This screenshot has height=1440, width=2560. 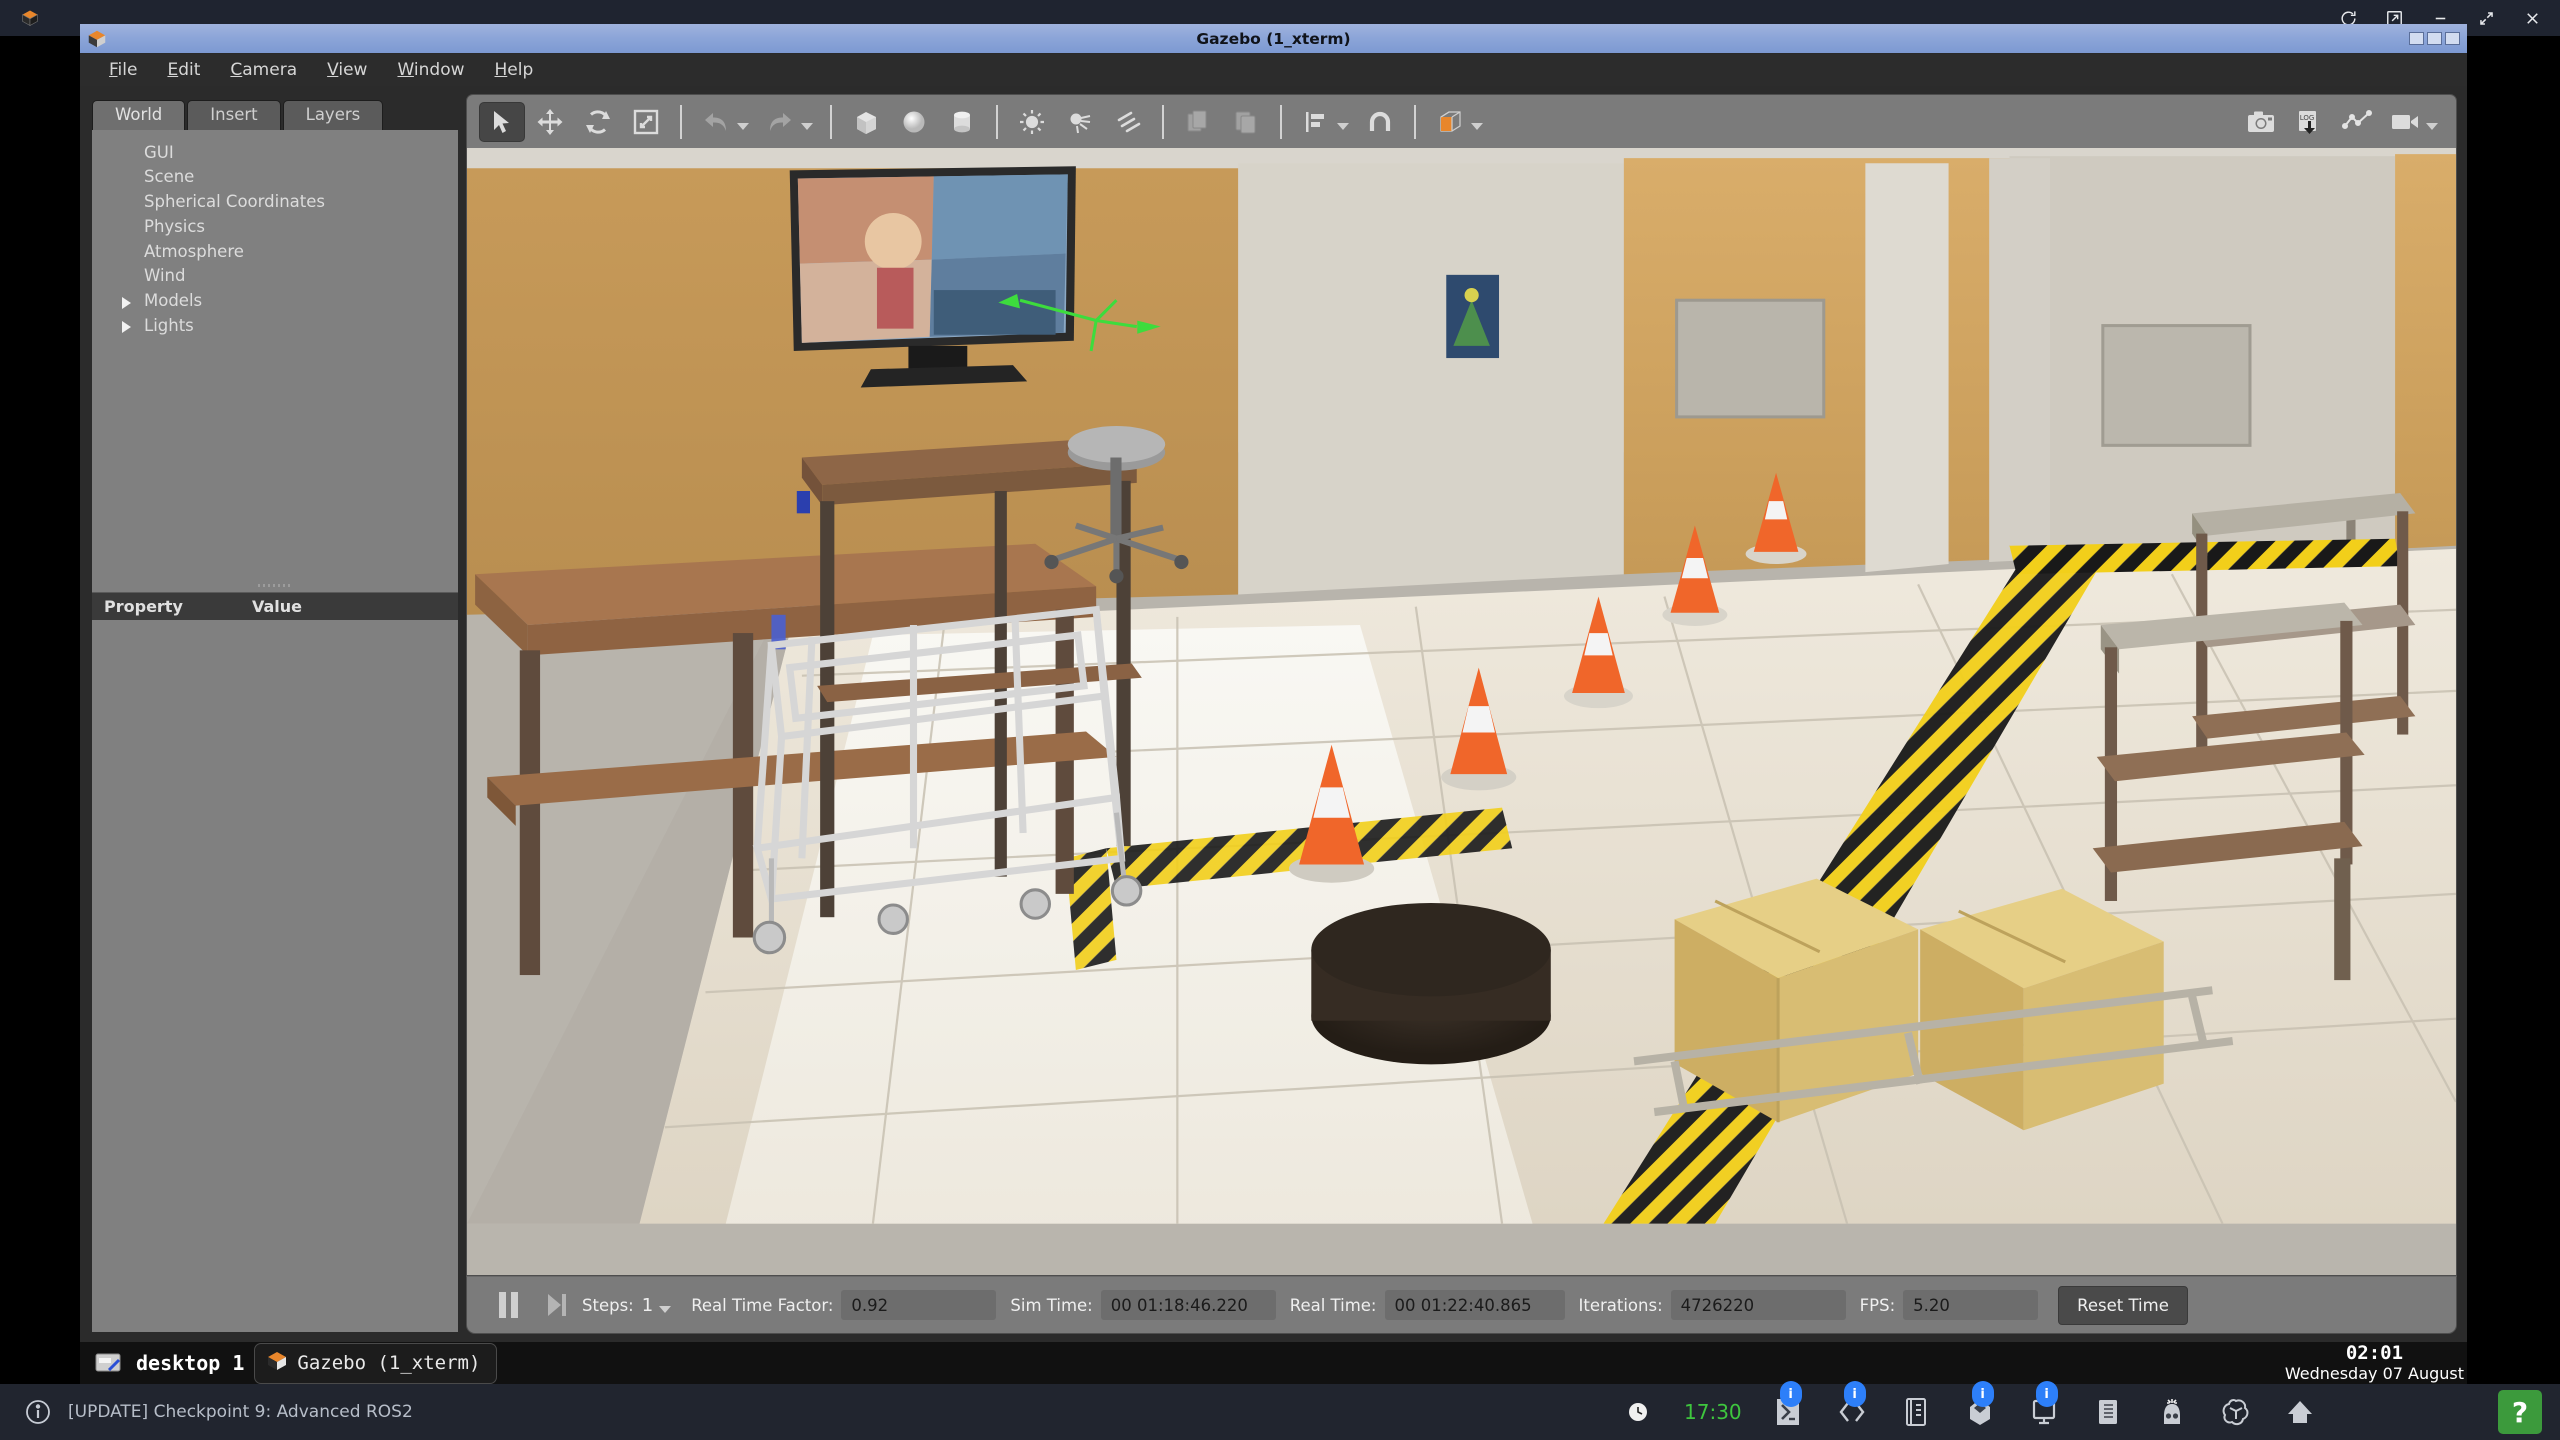 I want to click on property-table: Property Value, so click(x=275, y=962).